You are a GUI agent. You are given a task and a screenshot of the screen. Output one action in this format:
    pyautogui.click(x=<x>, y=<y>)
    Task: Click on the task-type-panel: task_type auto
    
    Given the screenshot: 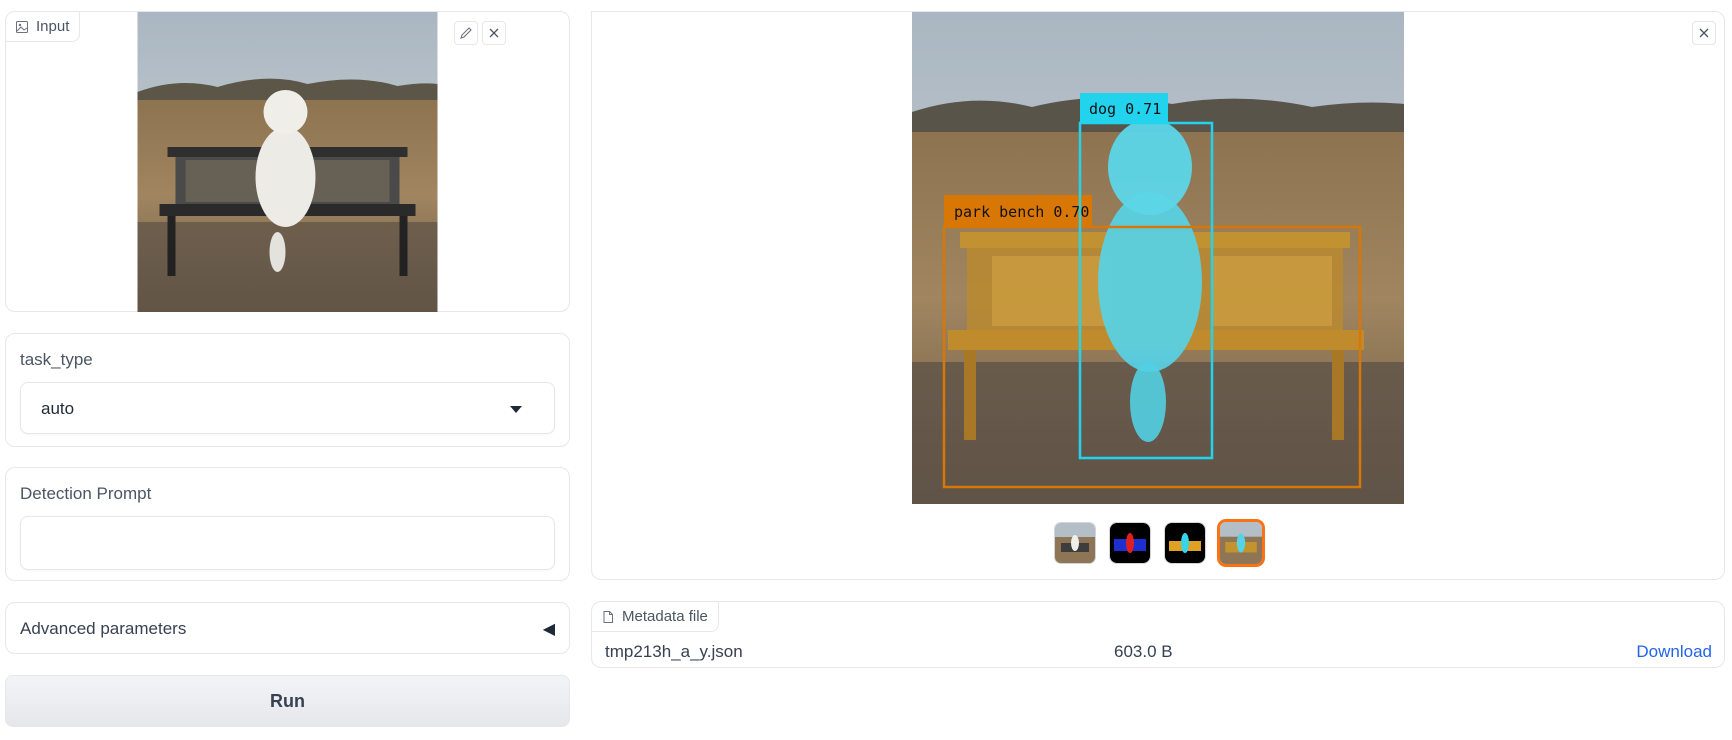 What is the action you would take?
    pyautogui.click(x=287, y=390)
    